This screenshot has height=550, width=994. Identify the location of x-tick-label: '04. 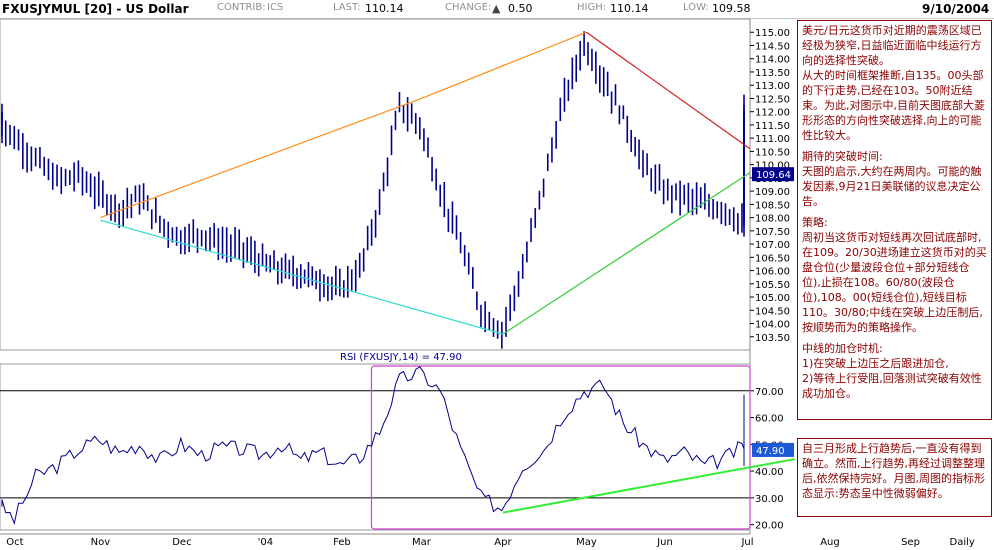
(265, 542).